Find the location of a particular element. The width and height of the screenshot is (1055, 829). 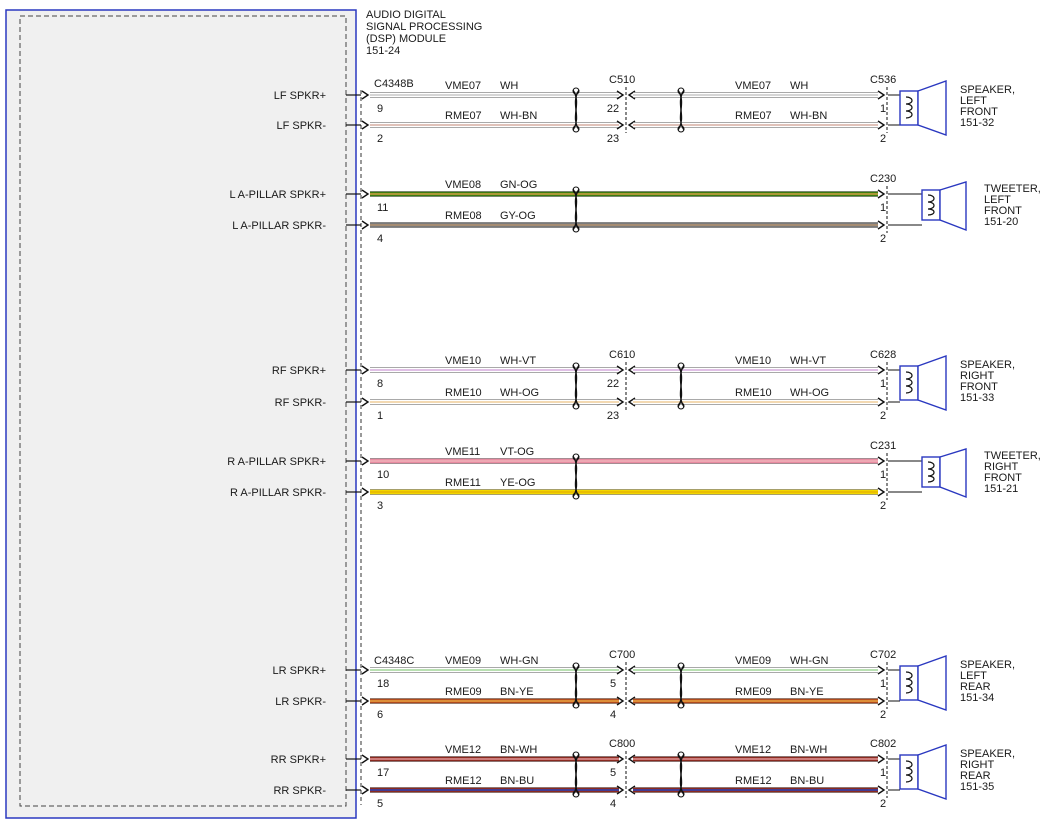

wire-color-label: VT-OG is located at coordinates (517, 452).